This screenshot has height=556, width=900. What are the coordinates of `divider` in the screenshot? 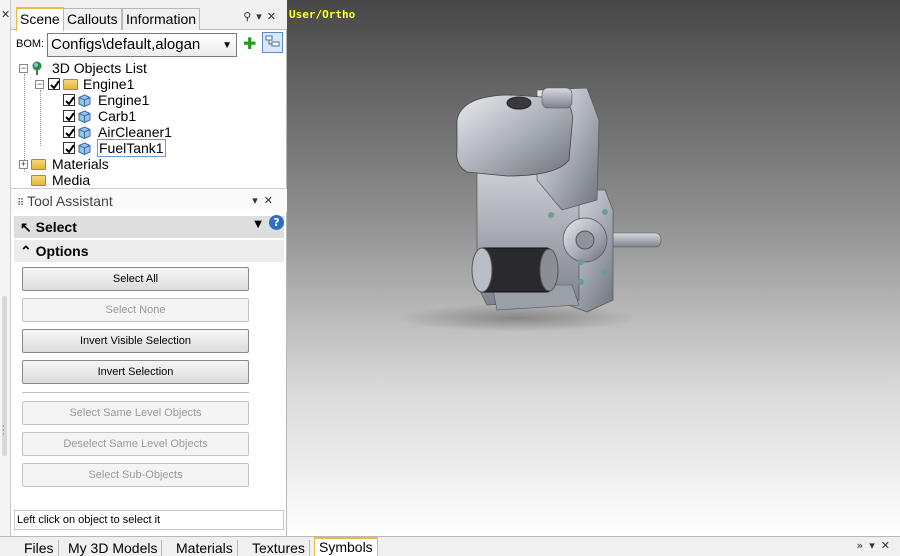 It's located at (135, 392).